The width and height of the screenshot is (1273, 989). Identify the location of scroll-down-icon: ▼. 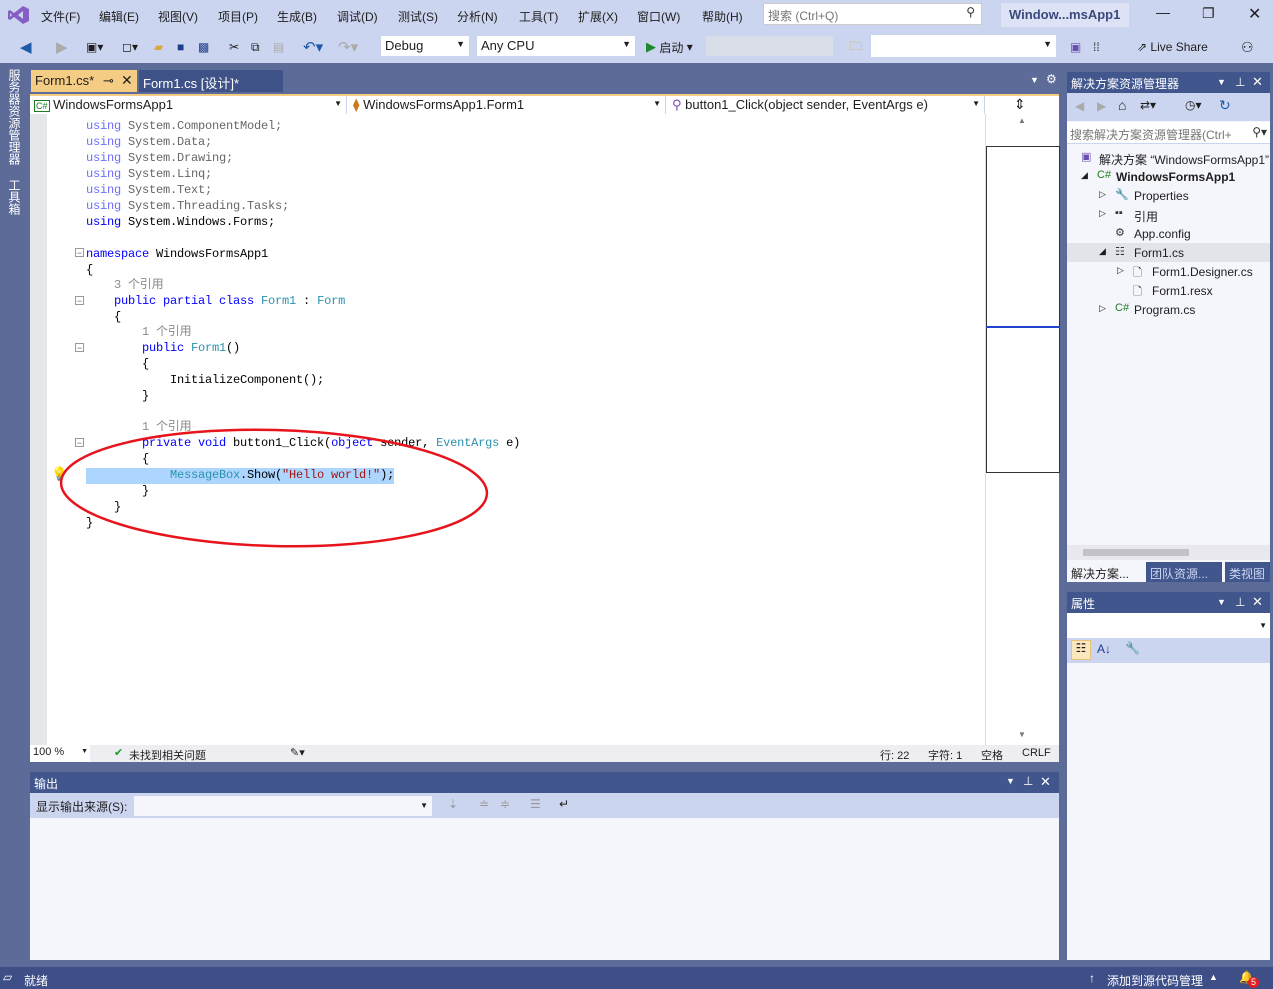
(1022, 734).